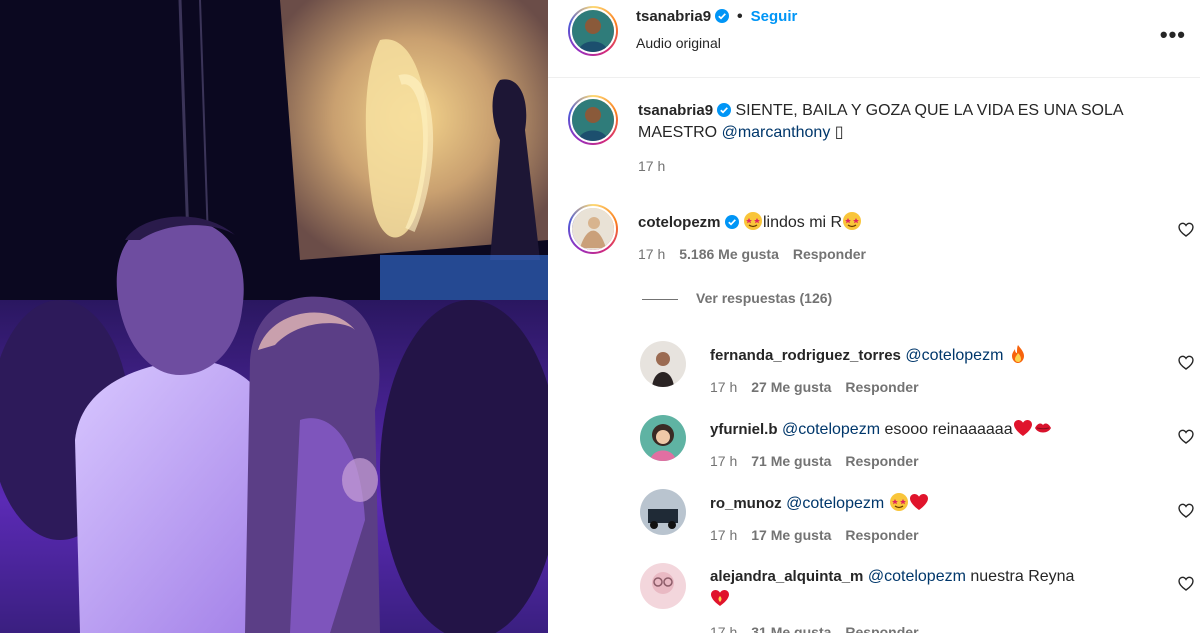 This screenshot has width=1200, height=633. I want to click on reply-author: fernanda_rodriguez_torres, so click(805, 355).